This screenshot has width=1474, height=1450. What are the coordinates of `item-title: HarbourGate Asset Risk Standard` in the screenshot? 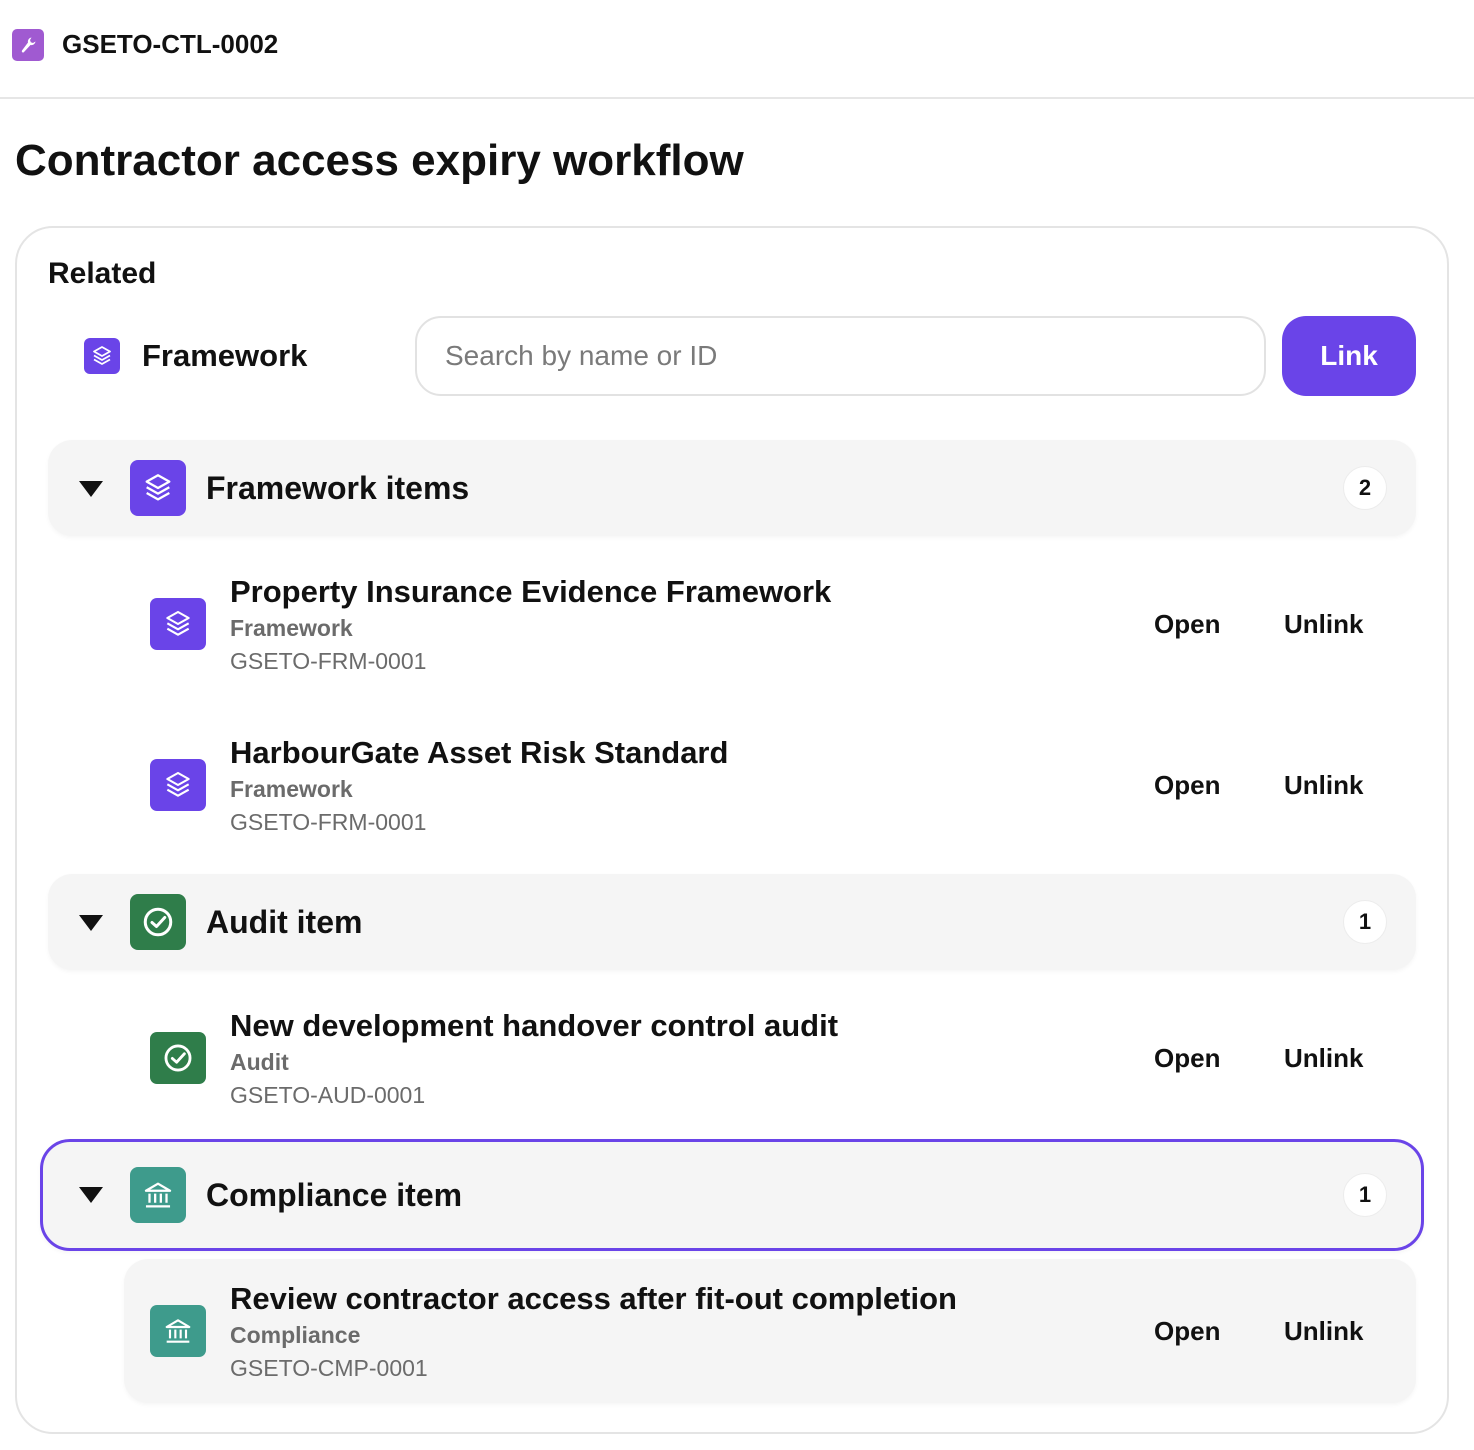 It's located at (479, 752).